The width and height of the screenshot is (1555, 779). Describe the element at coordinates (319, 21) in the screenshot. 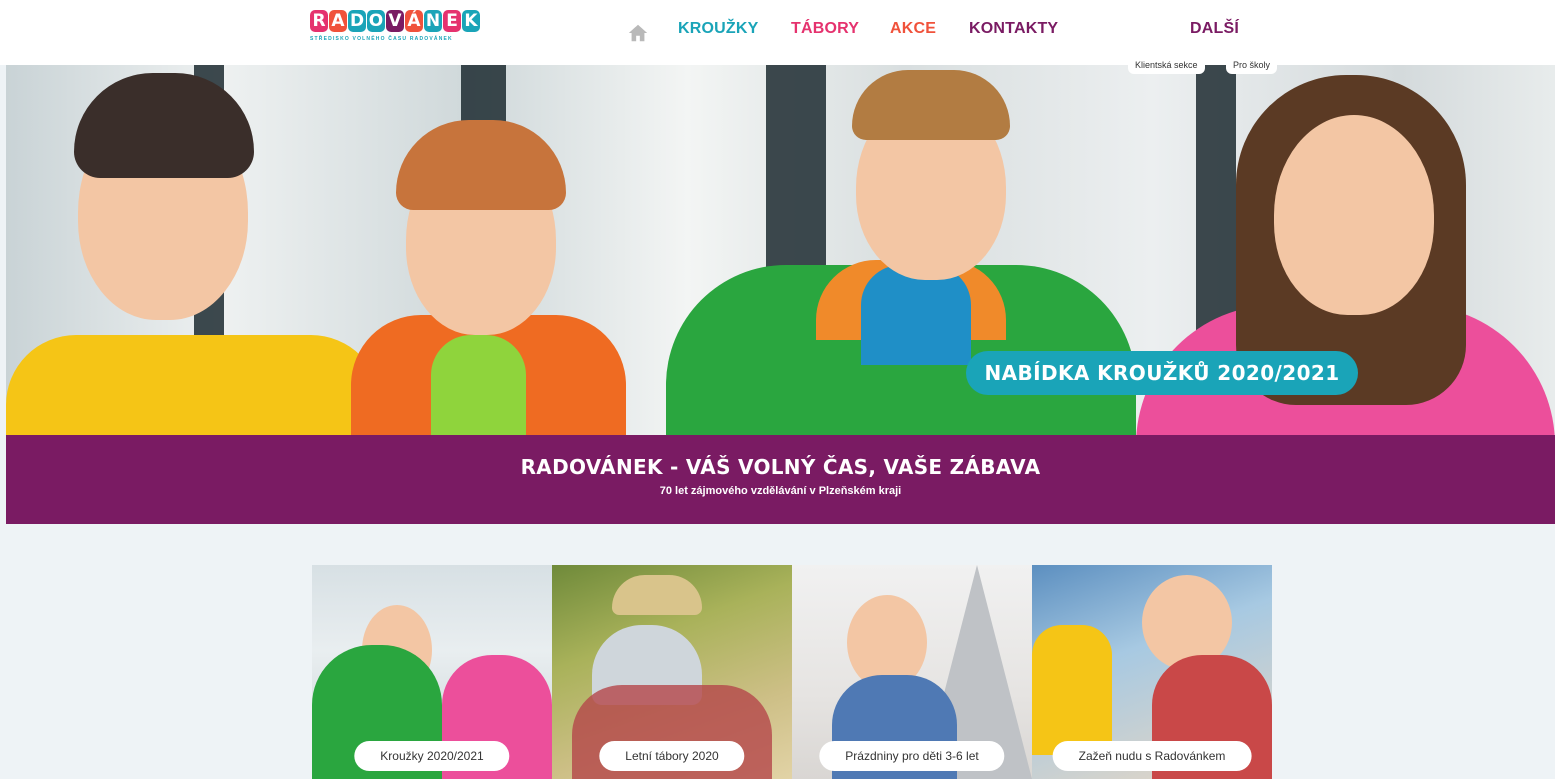

I see `logo-letter: R` at that location.